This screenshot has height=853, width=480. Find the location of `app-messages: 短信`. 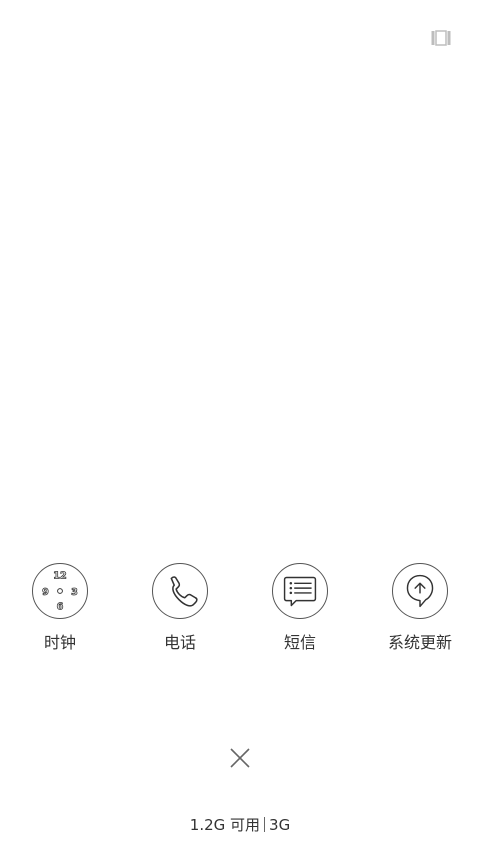

app-messages: 短信 is located at coordinates (300, 608).